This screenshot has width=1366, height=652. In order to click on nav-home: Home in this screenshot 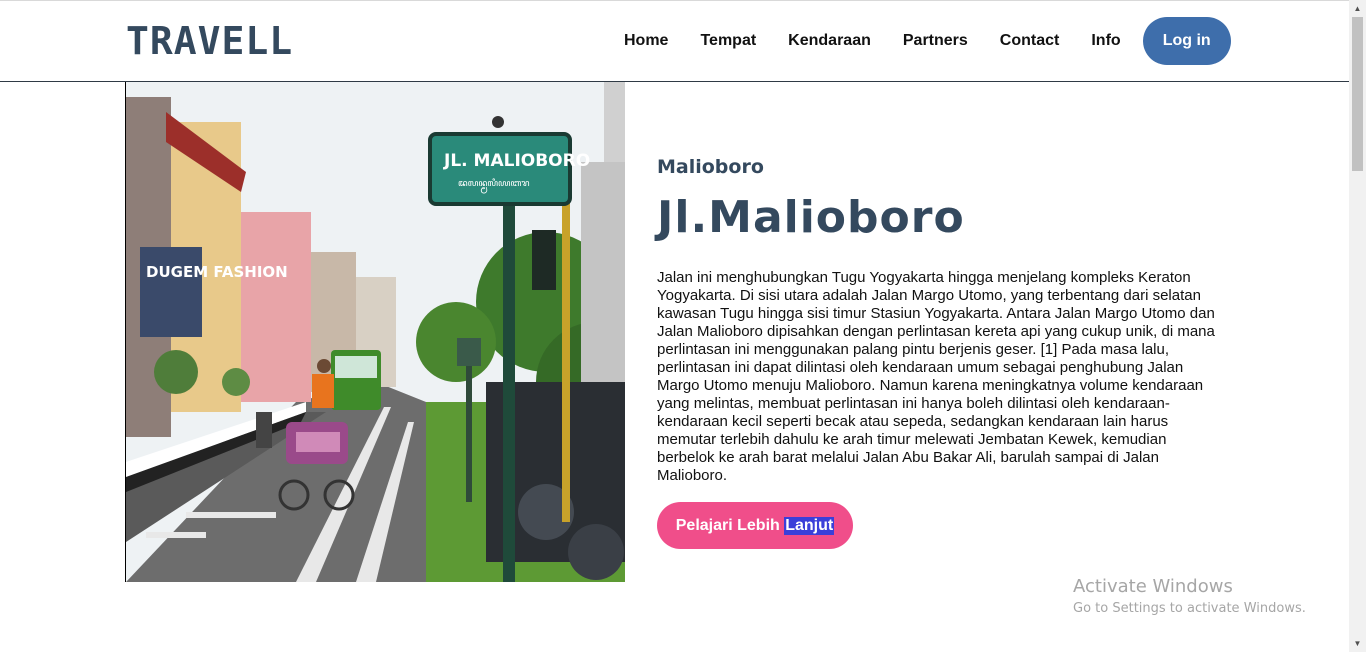, I will do `click(646, 41)`.